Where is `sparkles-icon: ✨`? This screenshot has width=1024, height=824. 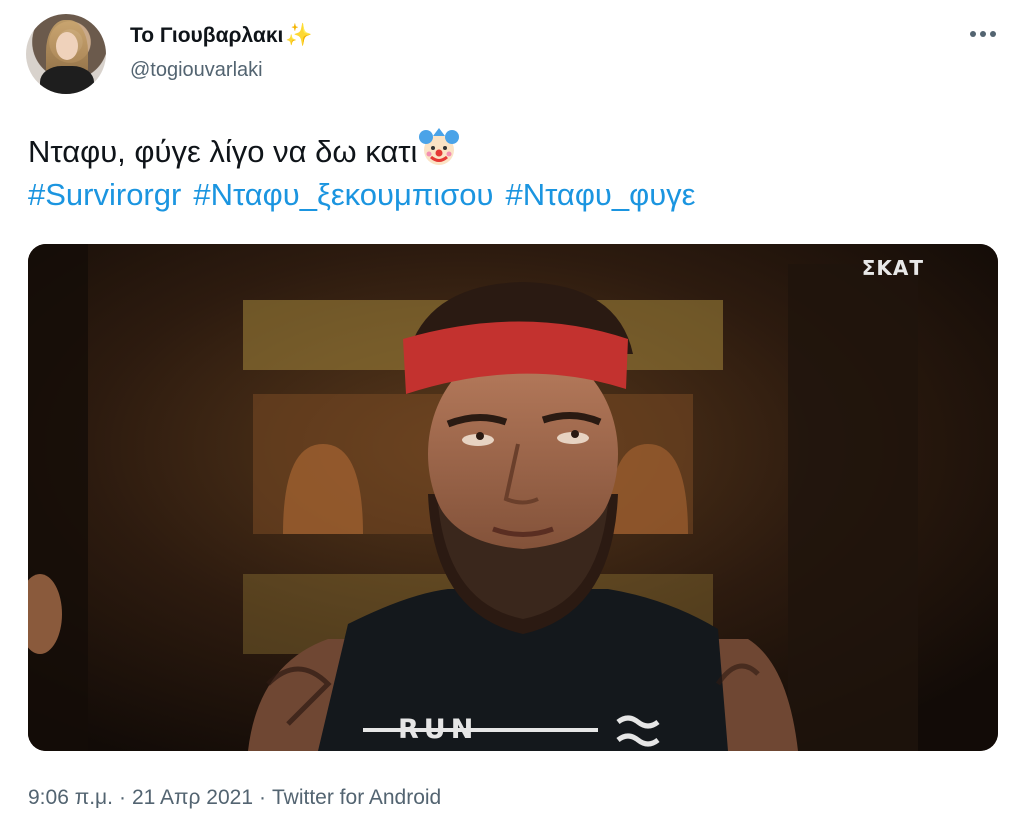
sparkles-icon: ✨ is located at coordinates (299, 34).